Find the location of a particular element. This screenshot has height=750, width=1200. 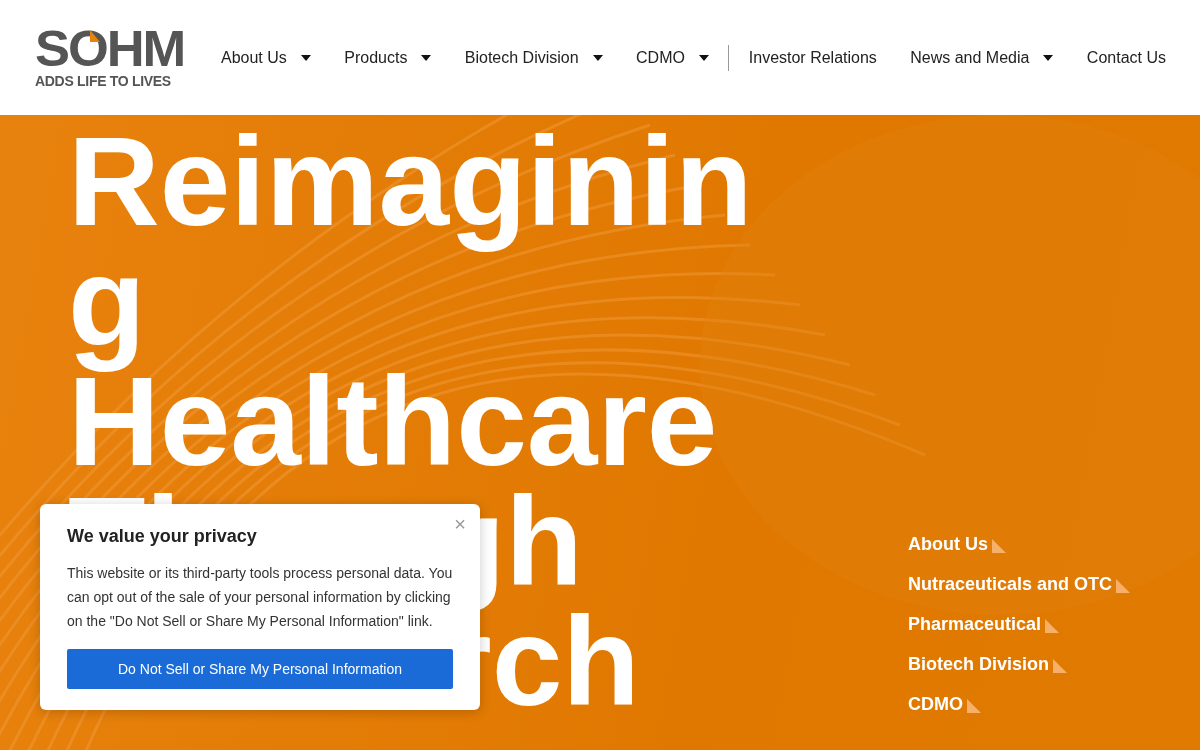

nav-link: News and Media is located at coordinates (982, 57).